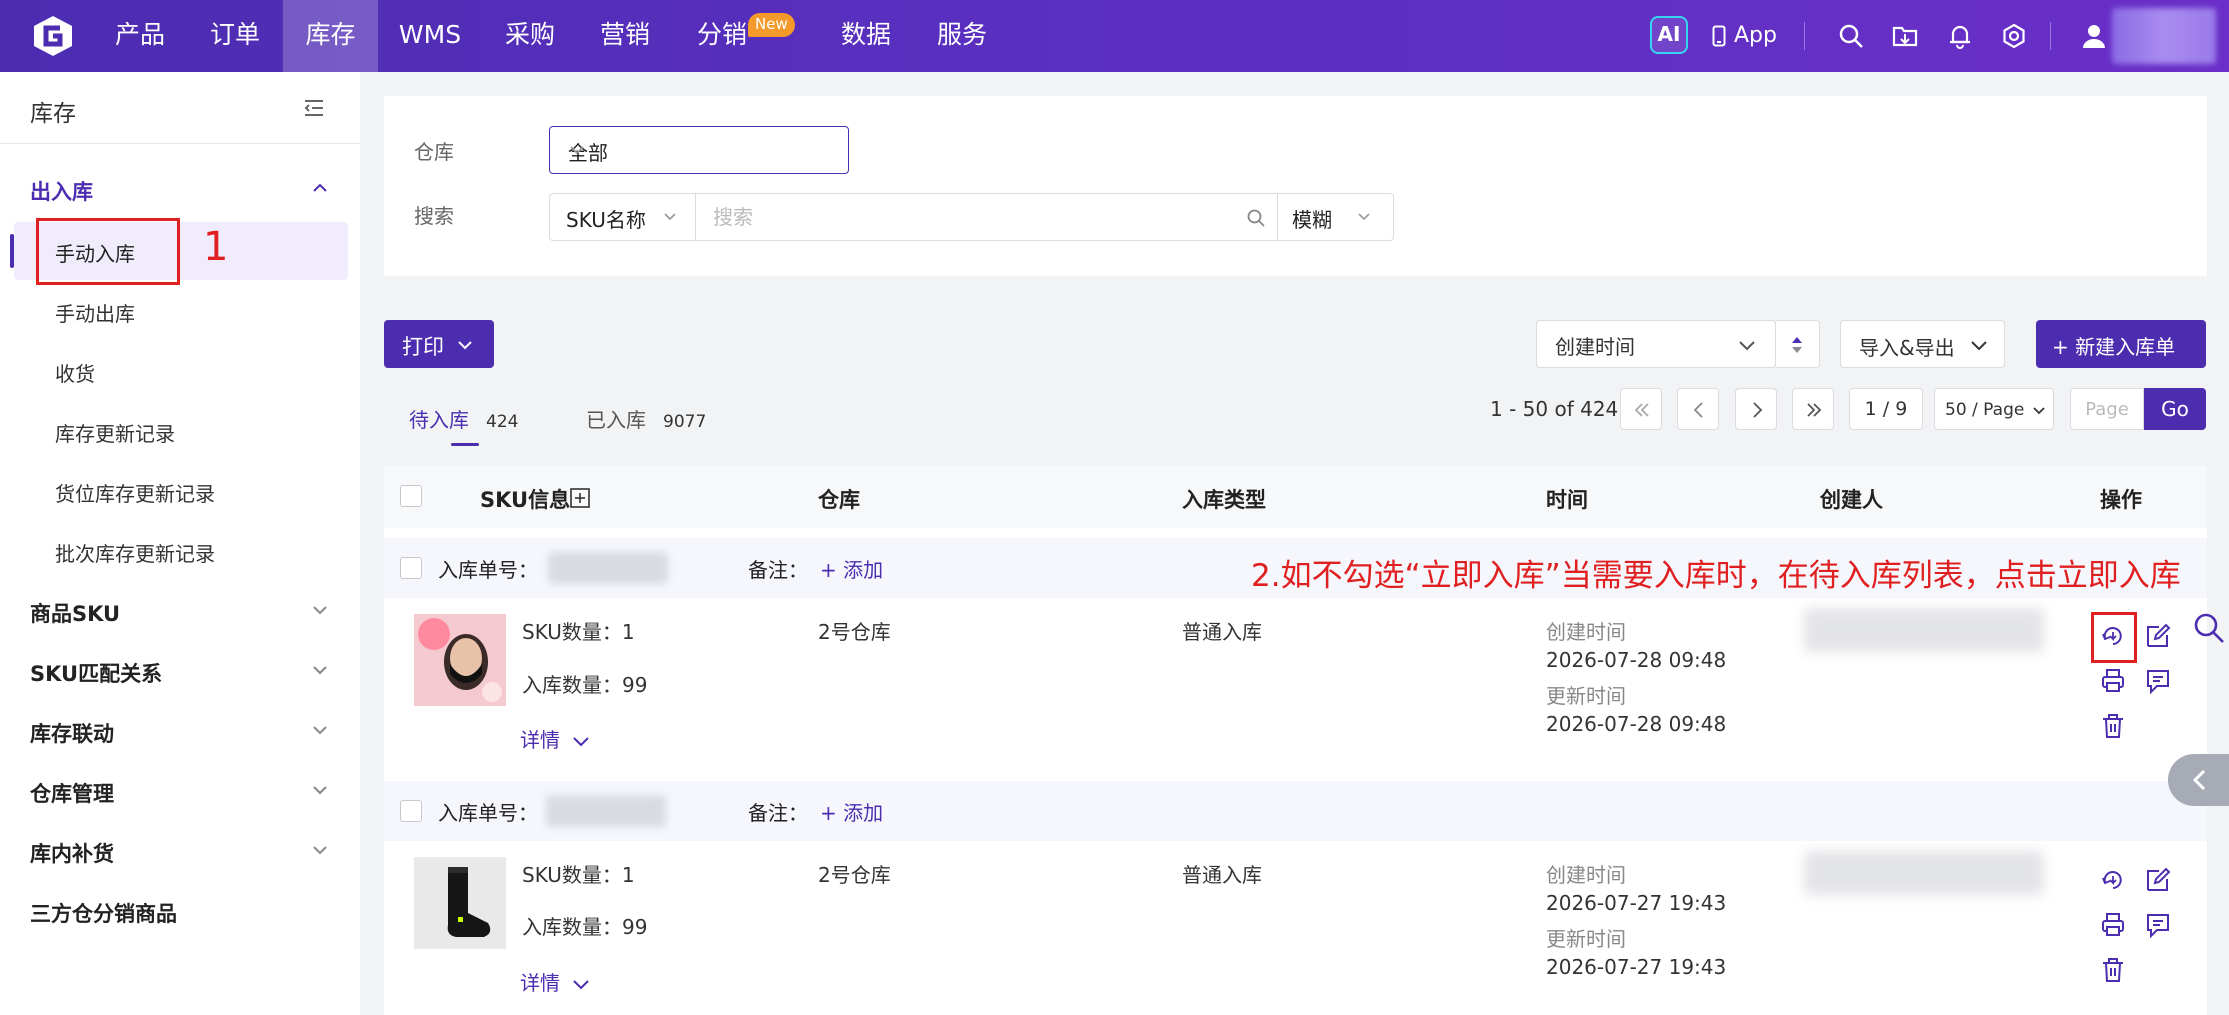  What do you see at coordinates (135, 552) in the screenshot?
I see `sidebar-item-batch-stock-log: 批次库存更新记录` at bounding box center [135, 552].